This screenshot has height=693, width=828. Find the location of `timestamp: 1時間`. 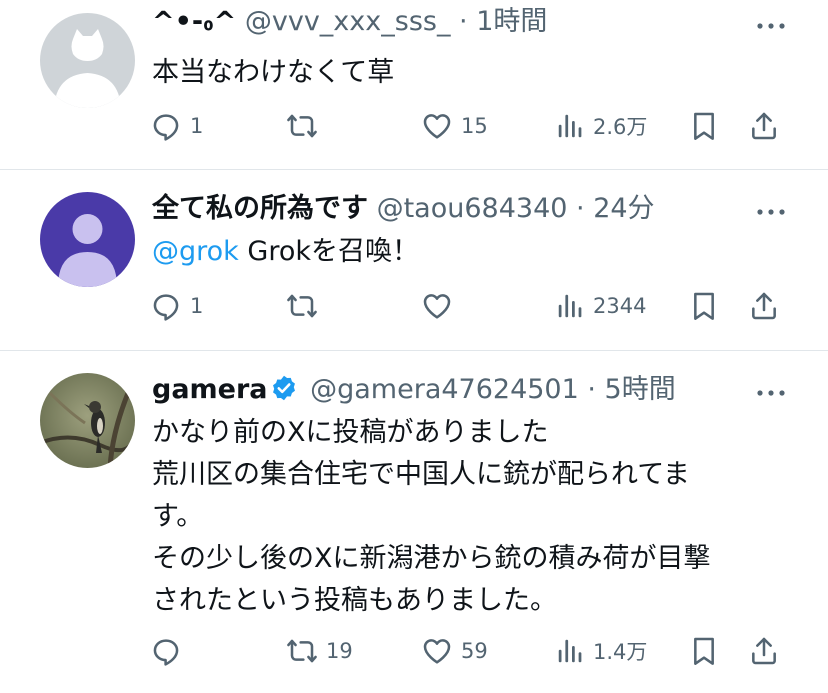

timestamp: 1時間 is located at coordinates (511, 21).